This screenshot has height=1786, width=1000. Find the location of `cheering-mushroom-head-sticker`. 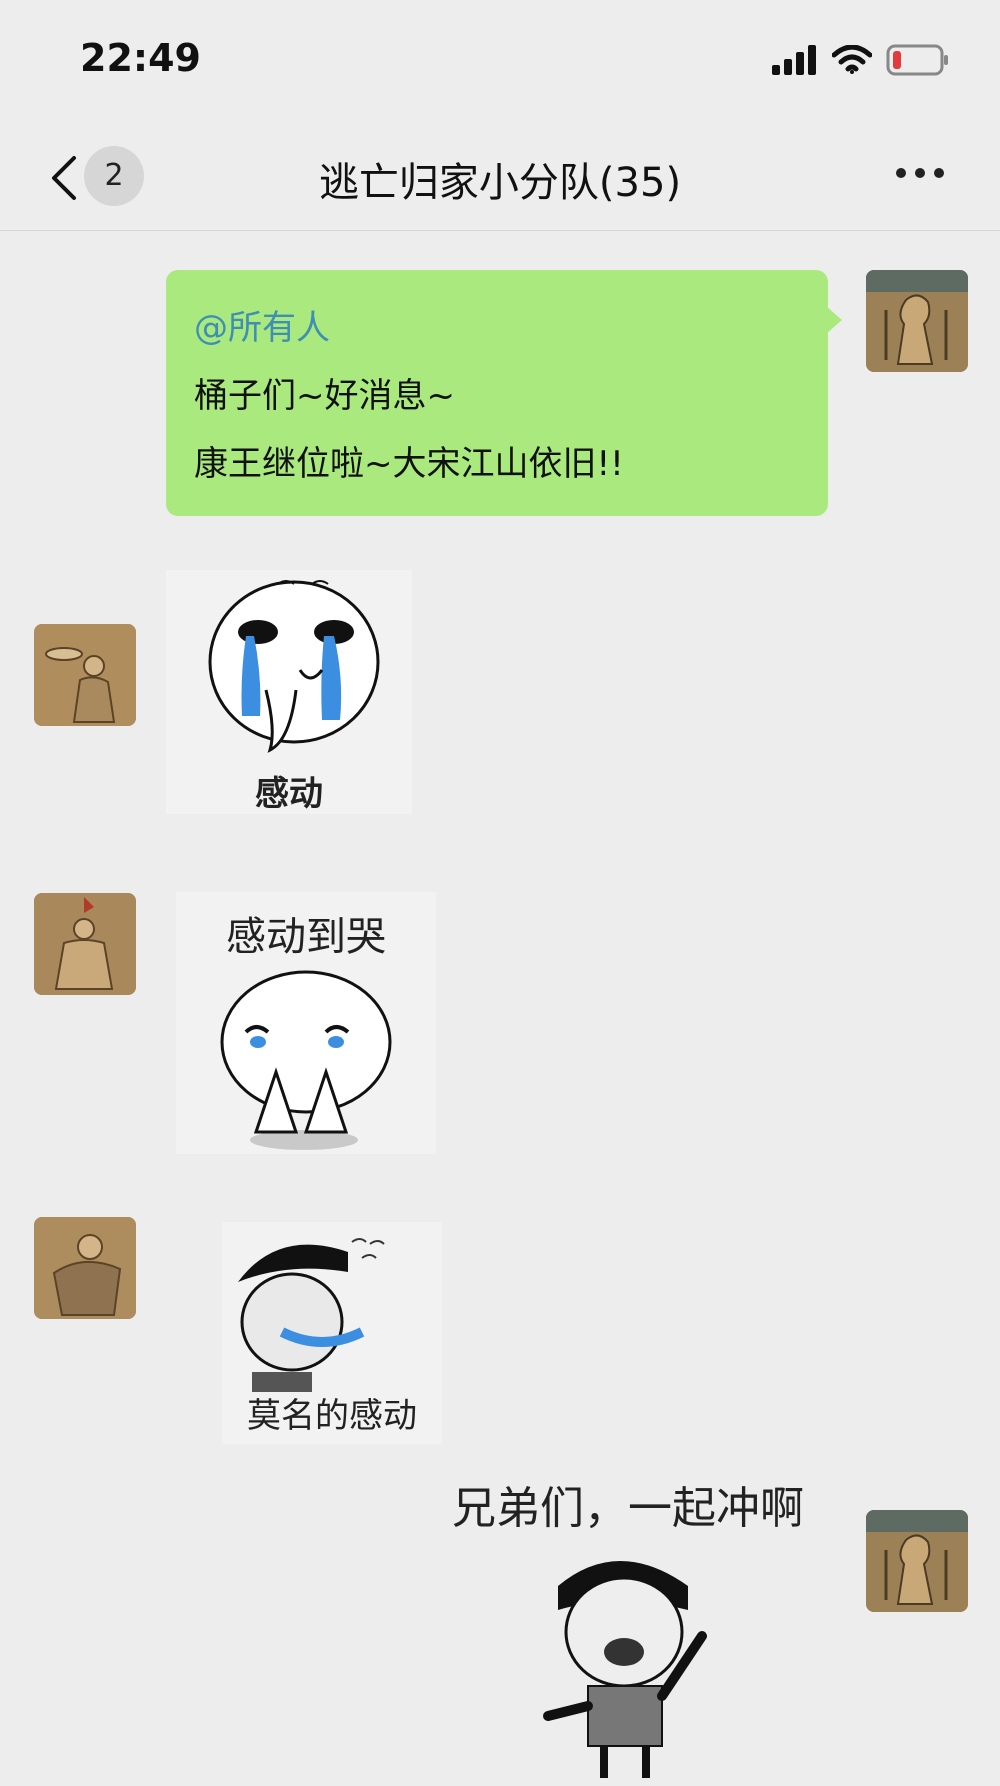

cheering-mushroom-head-sticker is located at coordinates (625, 1669).